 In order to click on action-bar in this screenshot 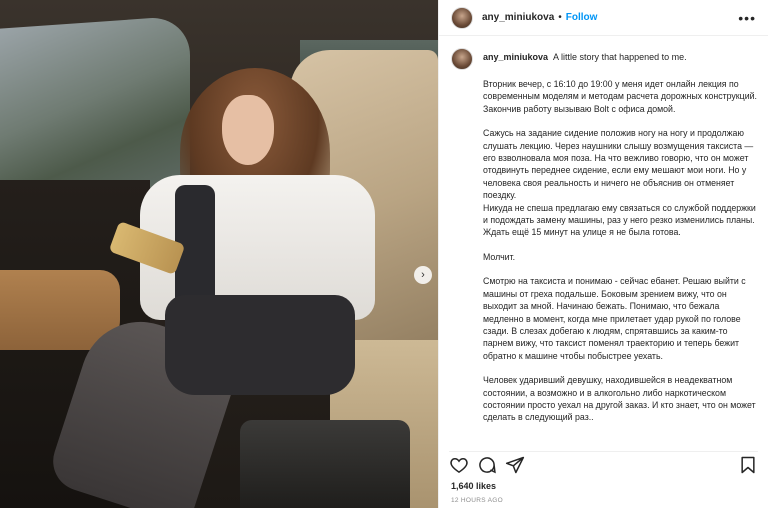, I will do `click(603, 463)`.